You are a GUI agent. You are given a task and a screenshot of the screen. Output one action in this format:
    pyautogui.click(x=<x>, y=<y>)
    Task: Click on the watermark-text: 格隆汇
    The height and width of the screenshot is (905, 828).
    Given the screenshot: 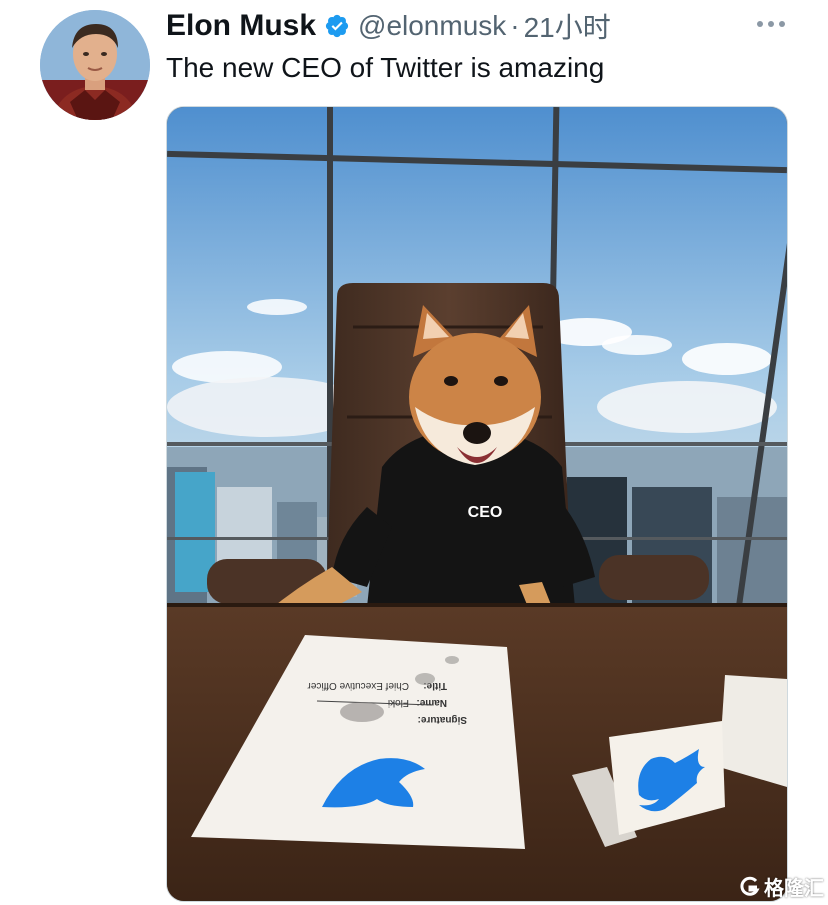 What is the action you would take?
    pyautogui.click(x=794, y=889)
    